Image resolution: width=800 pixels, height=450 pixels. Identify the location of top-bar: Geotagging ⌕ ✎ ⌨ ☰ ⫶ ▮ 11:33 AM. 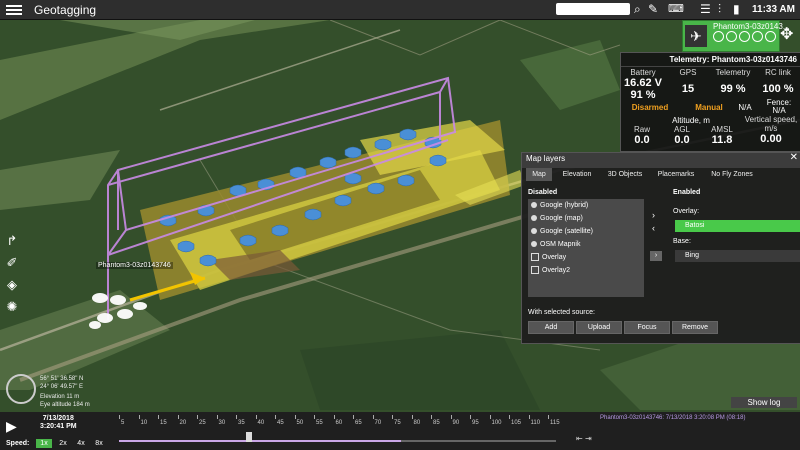
(400, 10).